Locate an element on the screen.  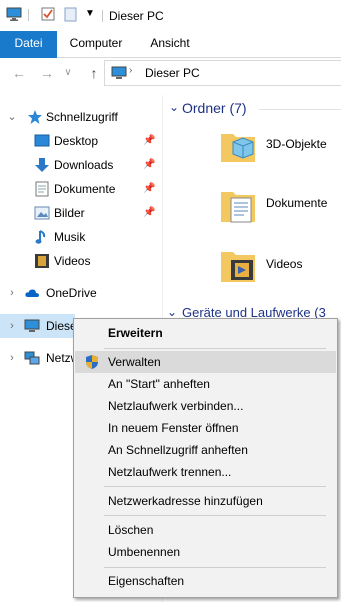
pictures-icon is located at coordinates (42, 213).